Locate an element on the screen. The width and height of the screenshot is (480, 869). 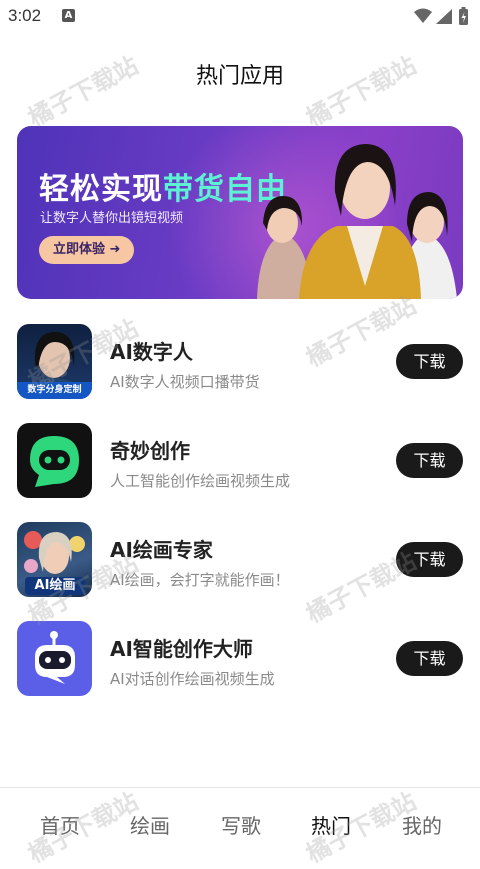
app-description: AI对话创作绘画视频生成 is located at coordinates (192, 679).